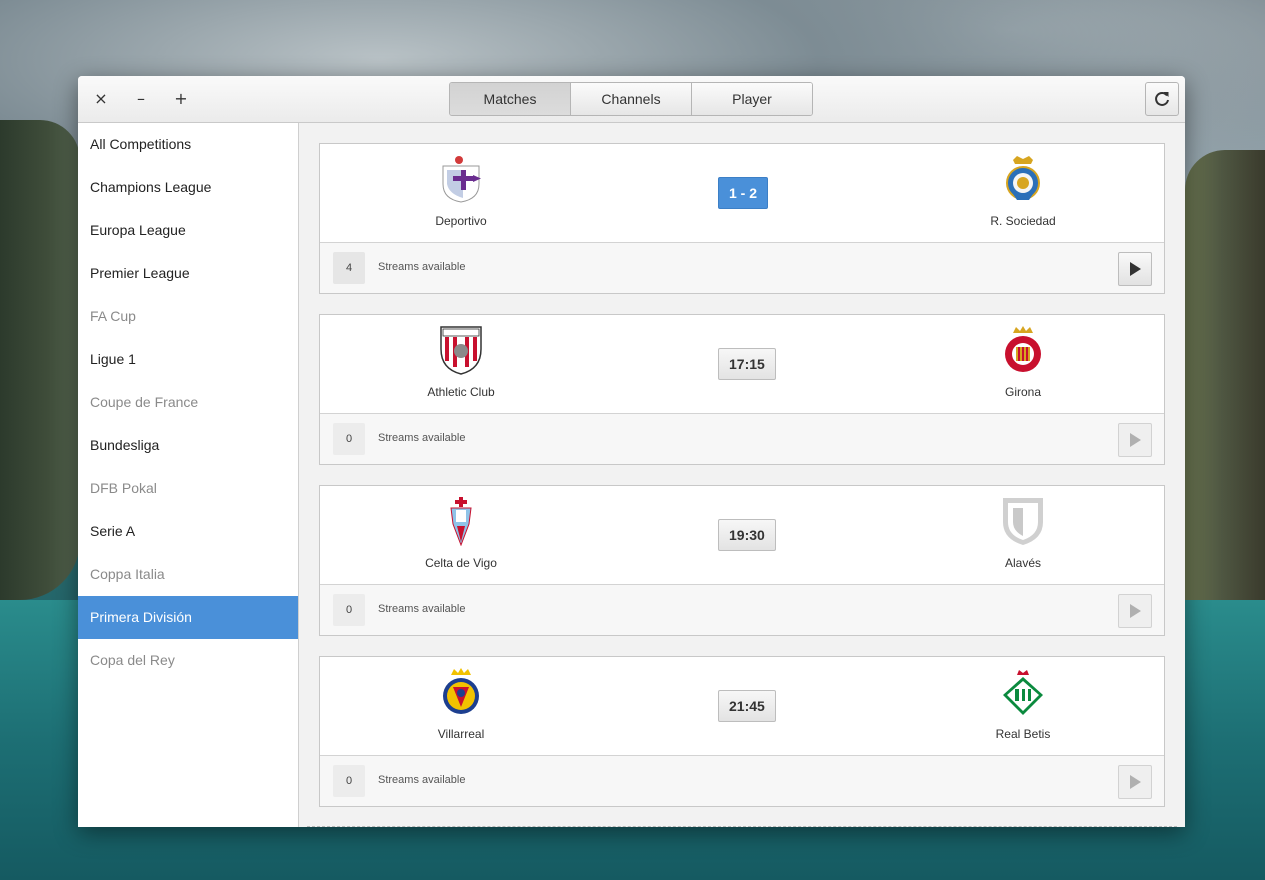 The image size is (1265, 880). Describe the element at coordinates (461, 221) in the screenshot. I see `home-team-name: Deportivo` at that location.